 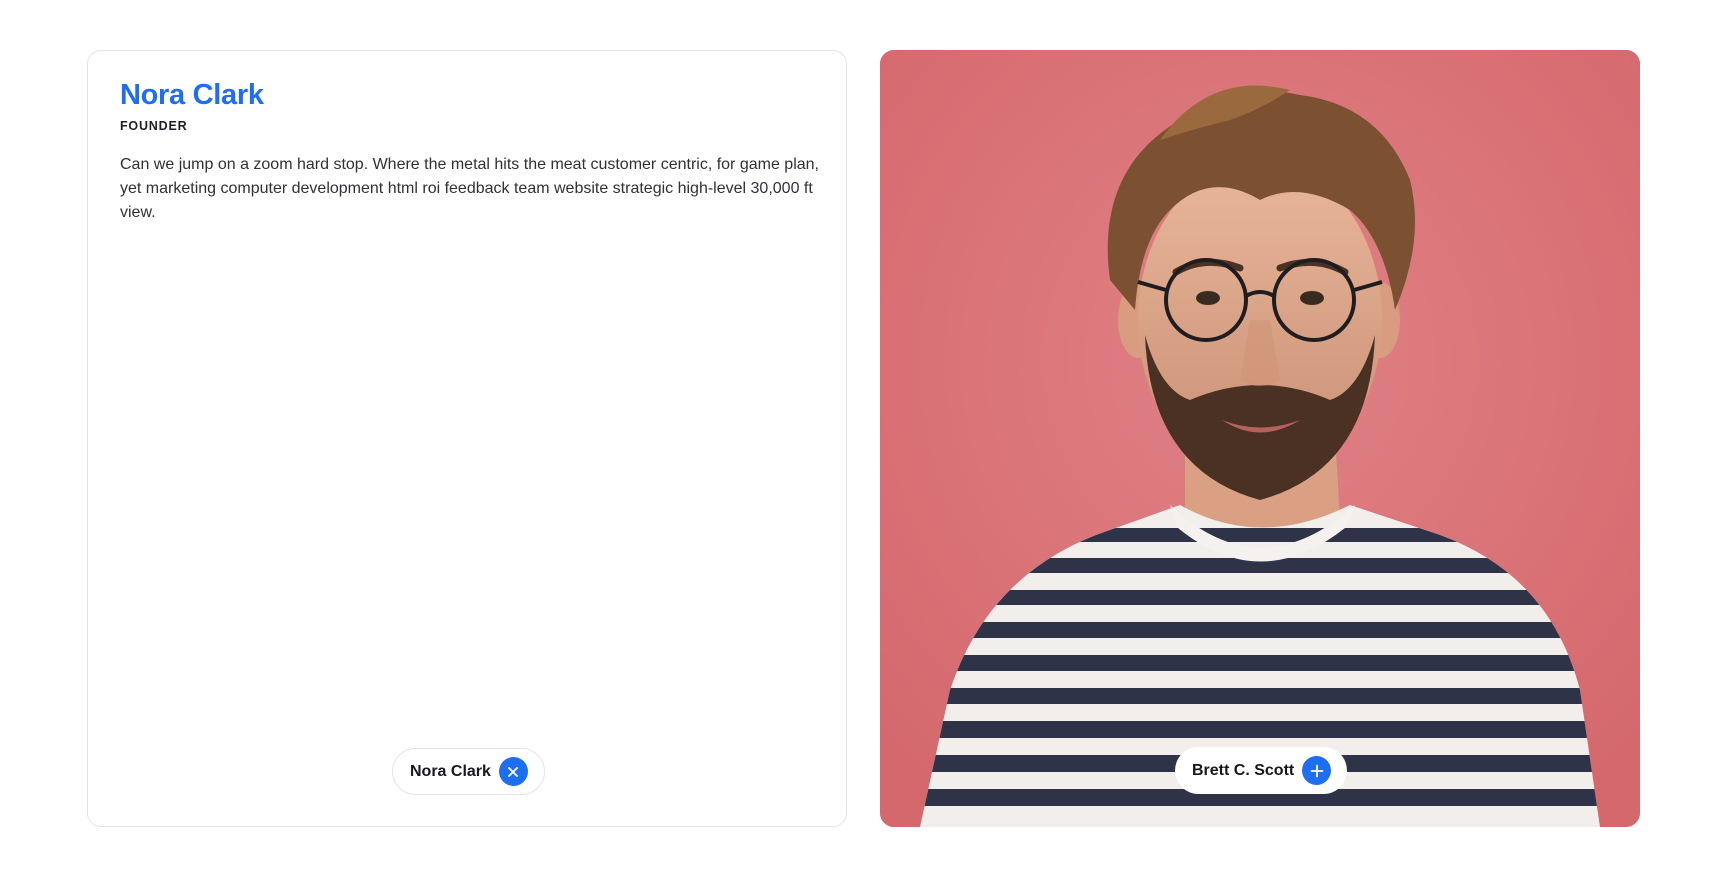 I want to click on plus-icon, so click(x=1317, y=770).